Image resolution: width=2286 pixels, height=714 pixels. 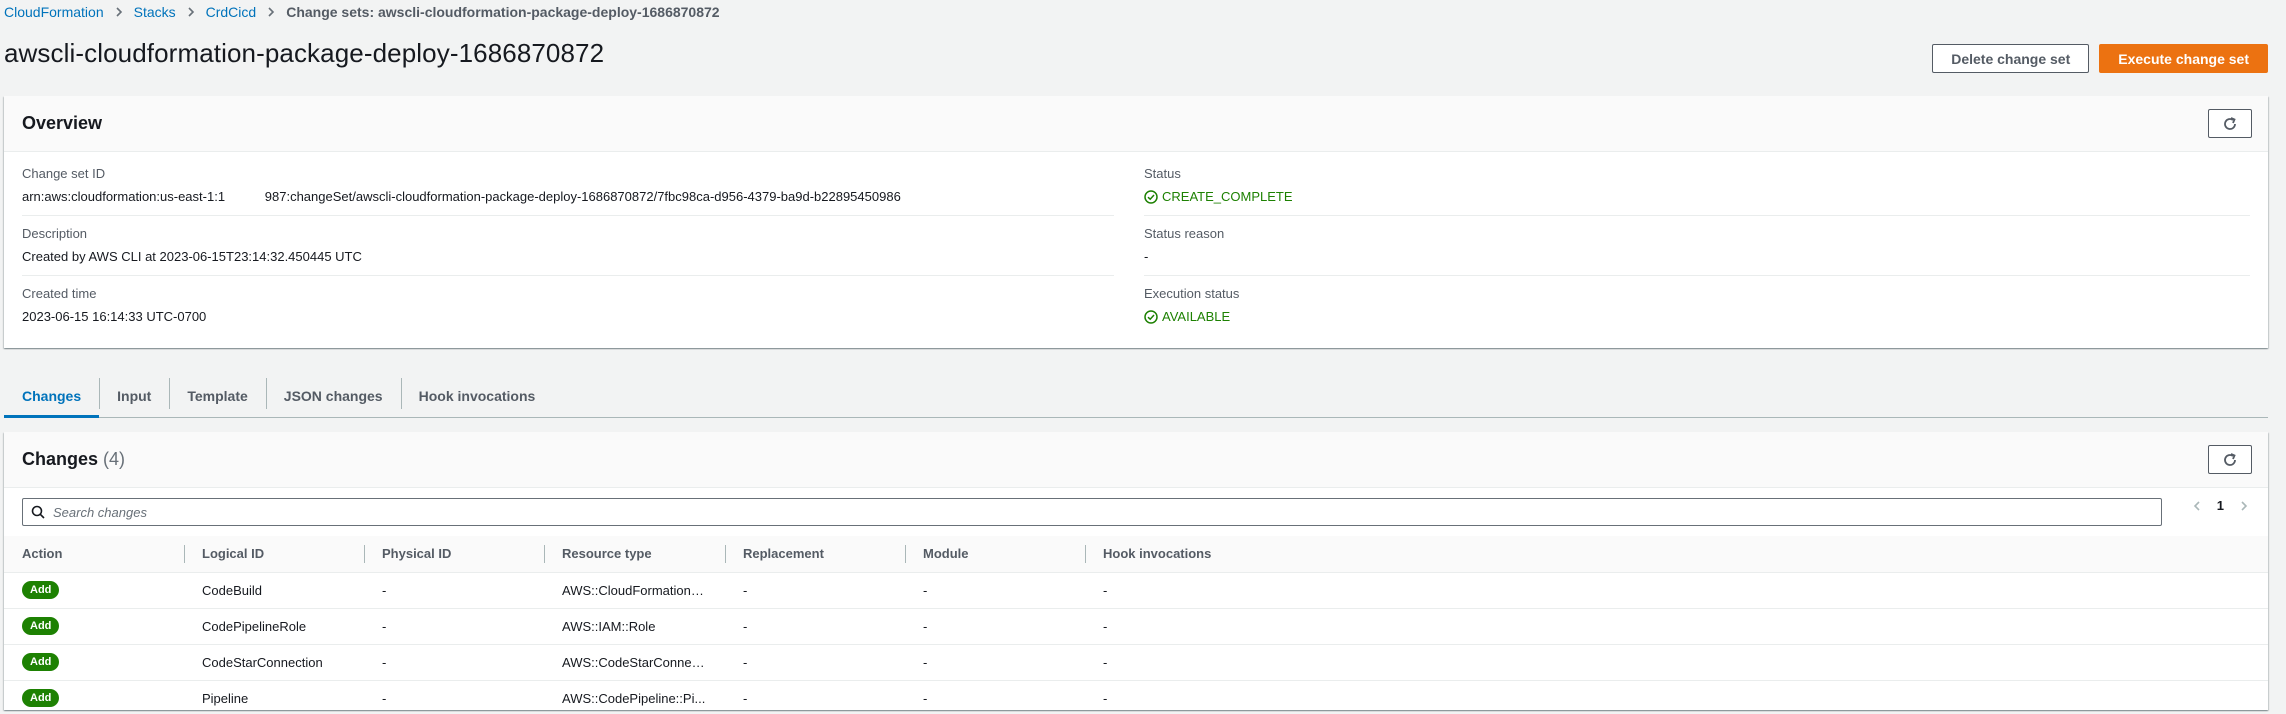 I want to click on previous-page-button, so click(x=2197, y=506).